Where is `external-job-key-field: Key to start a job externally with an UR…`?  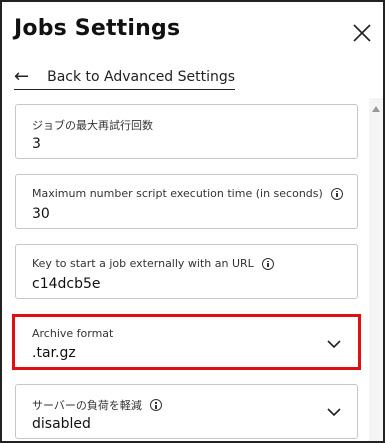 external-job-key-field: Key to start a job externally with an UR… is located at coordinates (186, 271).